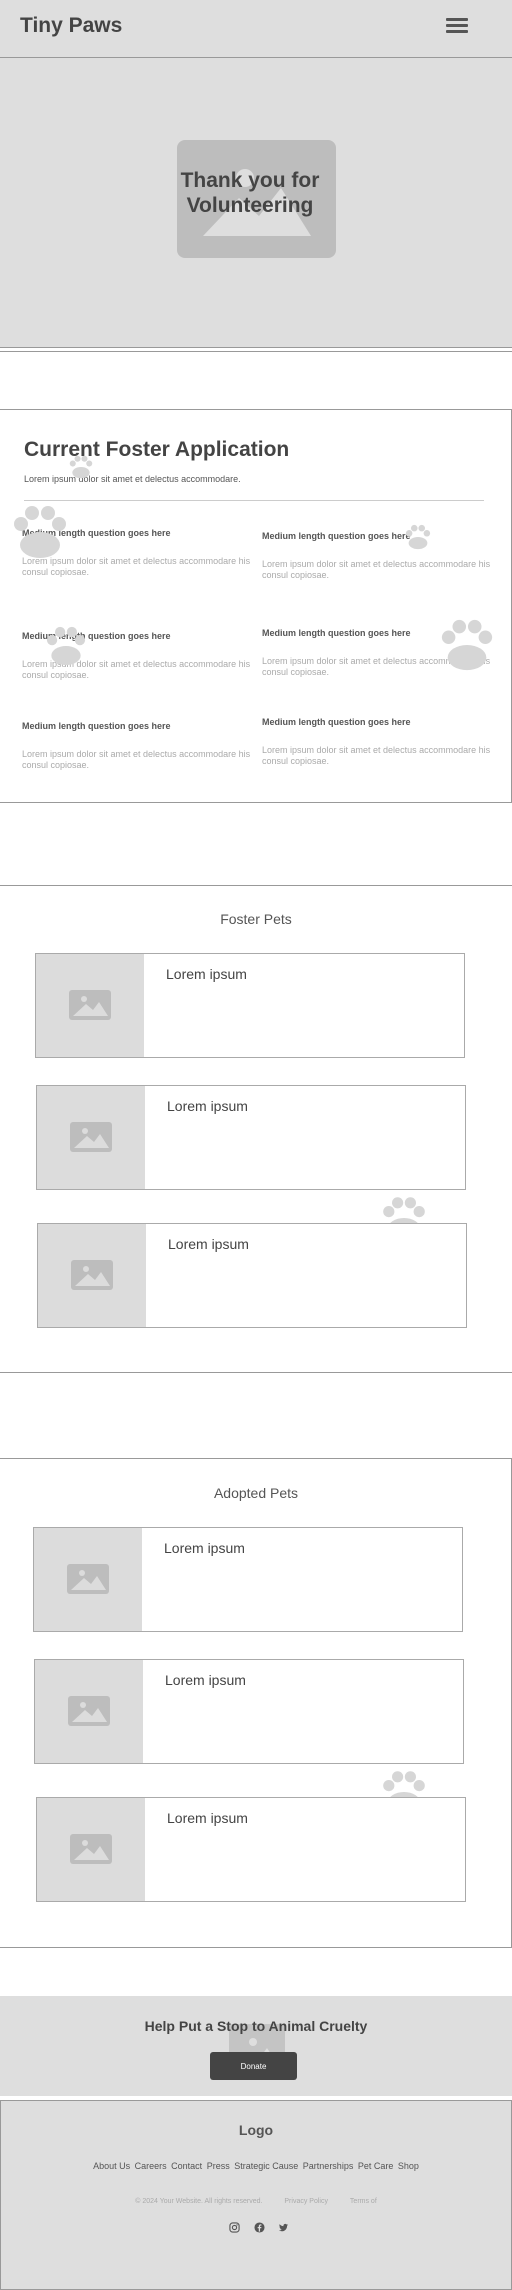 This screenshot has height=2290, width=512. I want to click on privacy-policy-link: Privacy Policy, so click(306, 2201).